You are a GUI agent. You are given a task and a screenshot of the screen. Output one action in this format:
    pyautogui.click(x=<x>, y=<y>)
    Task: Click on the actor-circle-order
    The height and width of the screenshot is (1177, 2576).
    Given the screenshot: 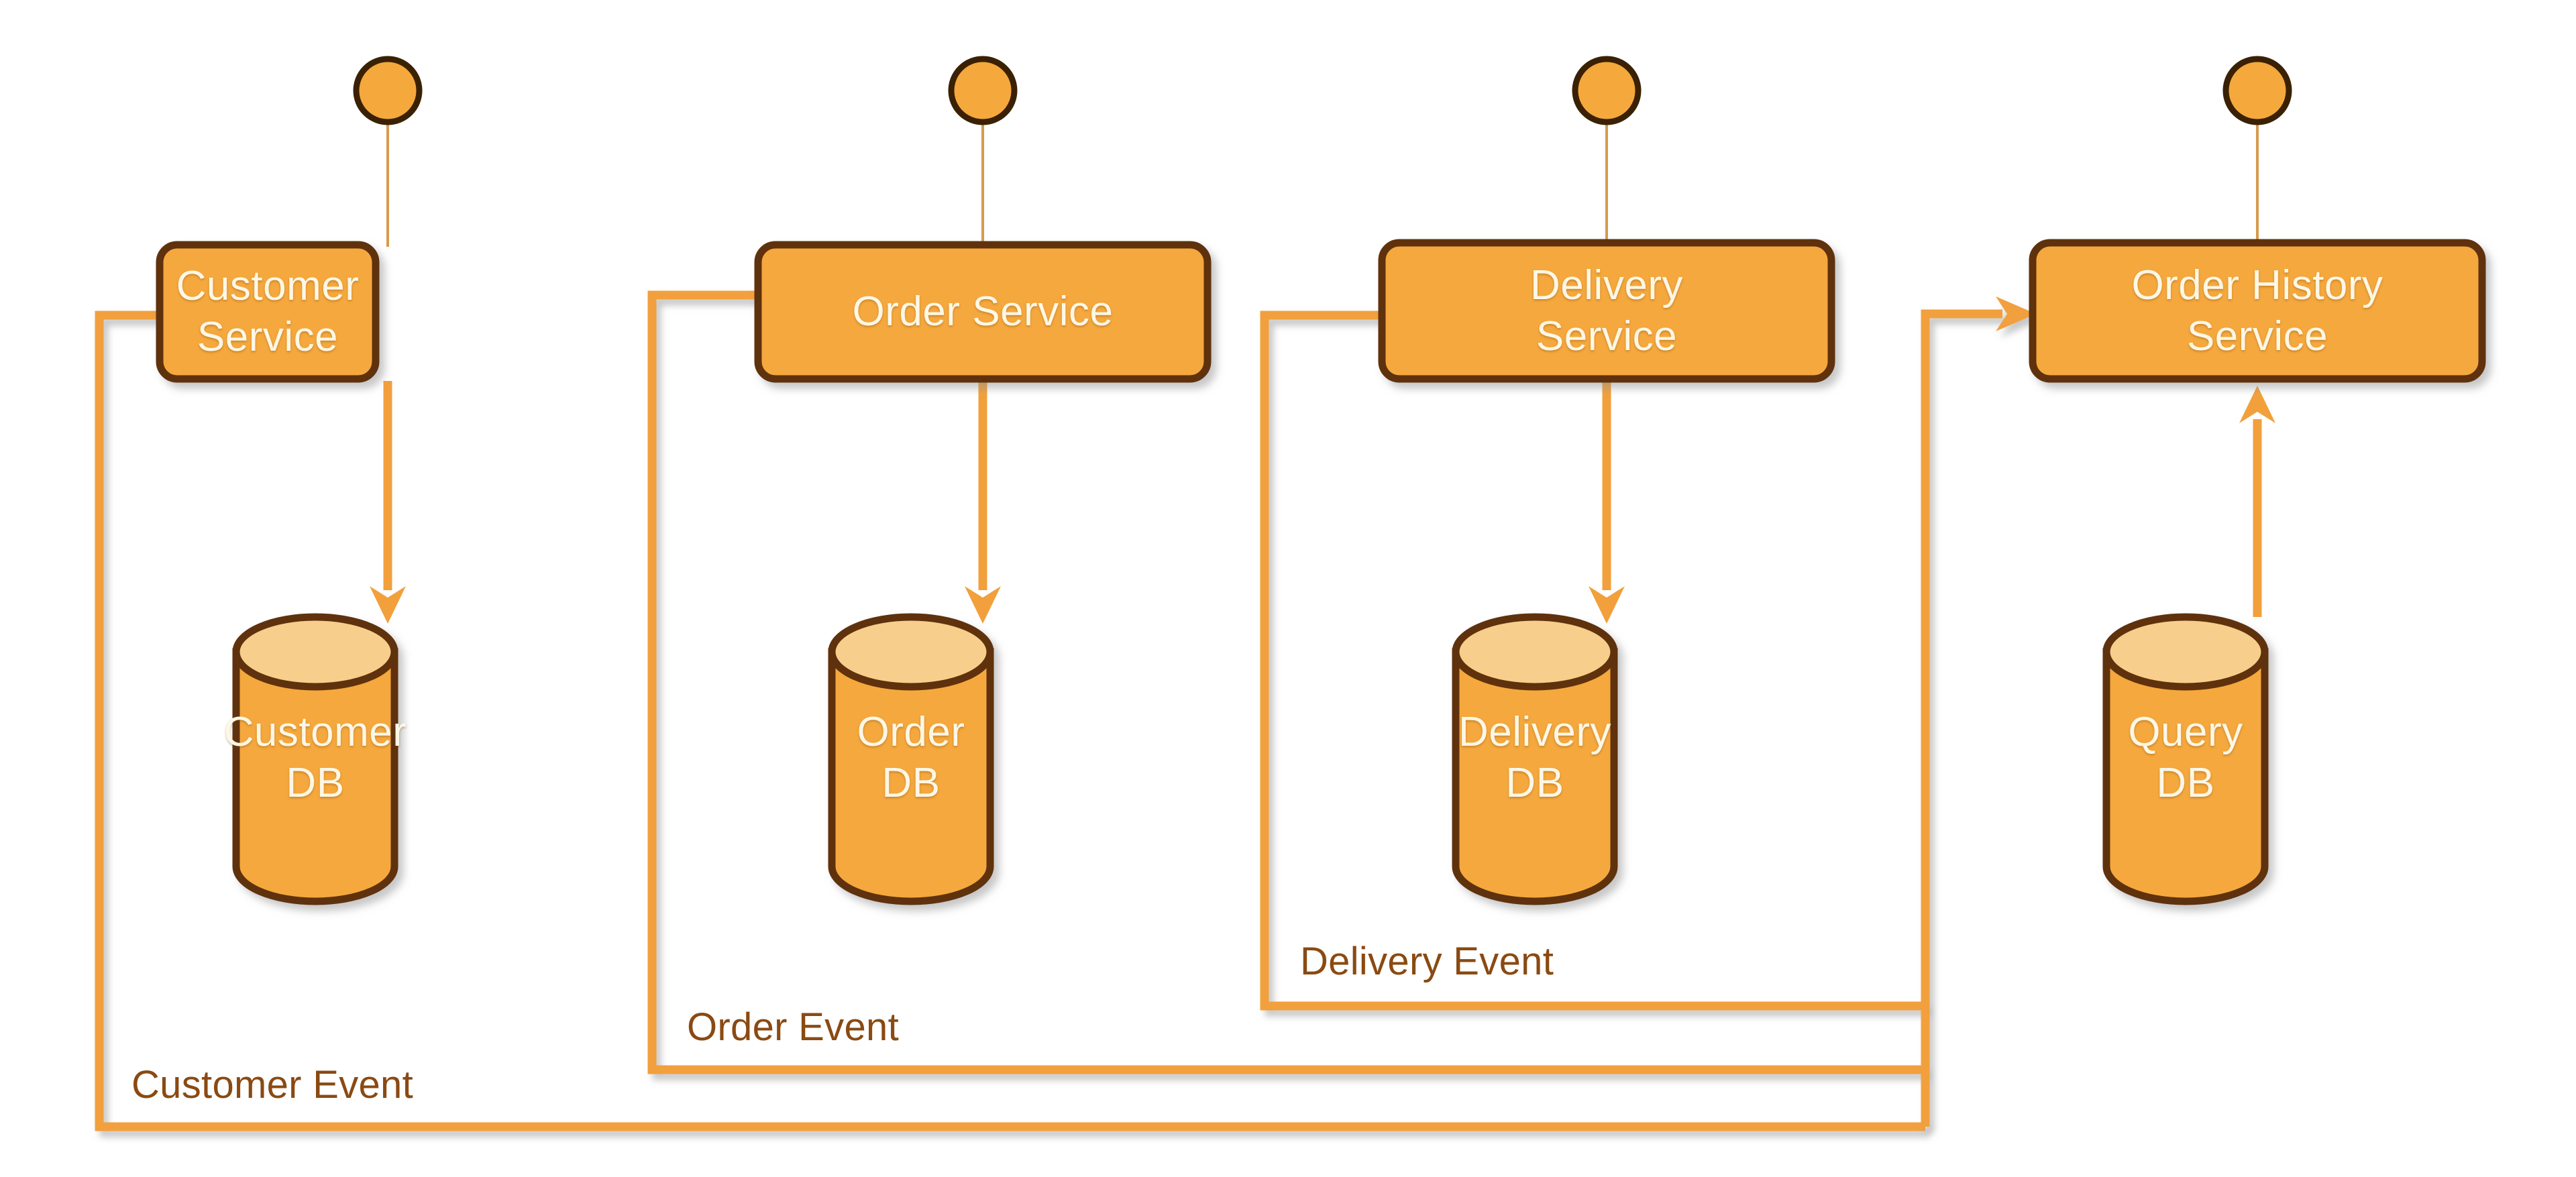 What is the action you would take?
    pyautogui.click(x=983, y=90)
    